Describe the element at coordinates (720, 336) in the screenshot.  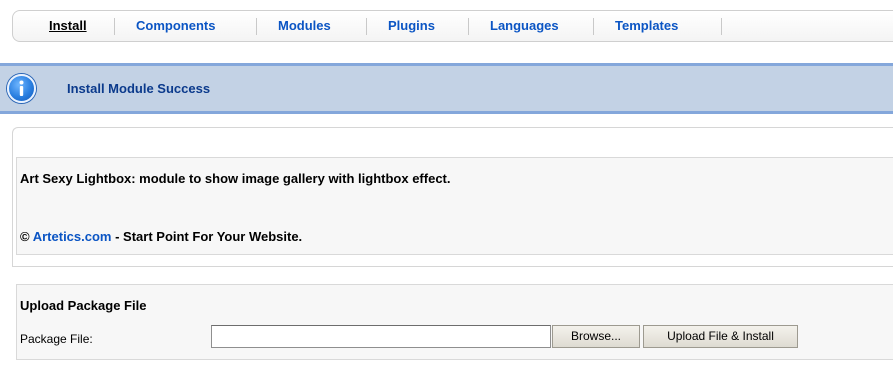
I see `upload-install-button: Upload File & Install` at that location.